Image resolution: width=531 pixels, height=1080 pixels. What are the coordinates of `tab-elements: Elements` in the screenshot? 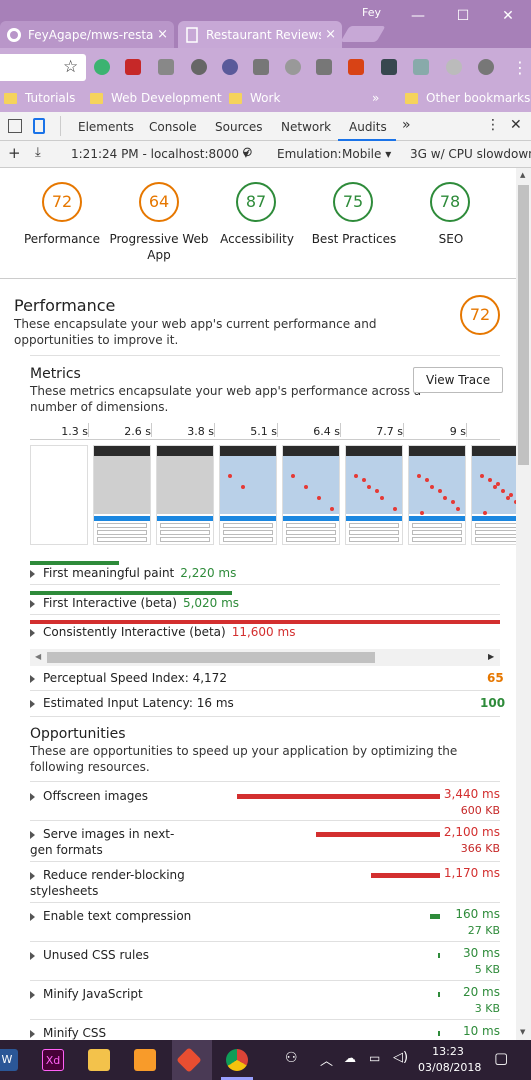 It's located at (106, 127).